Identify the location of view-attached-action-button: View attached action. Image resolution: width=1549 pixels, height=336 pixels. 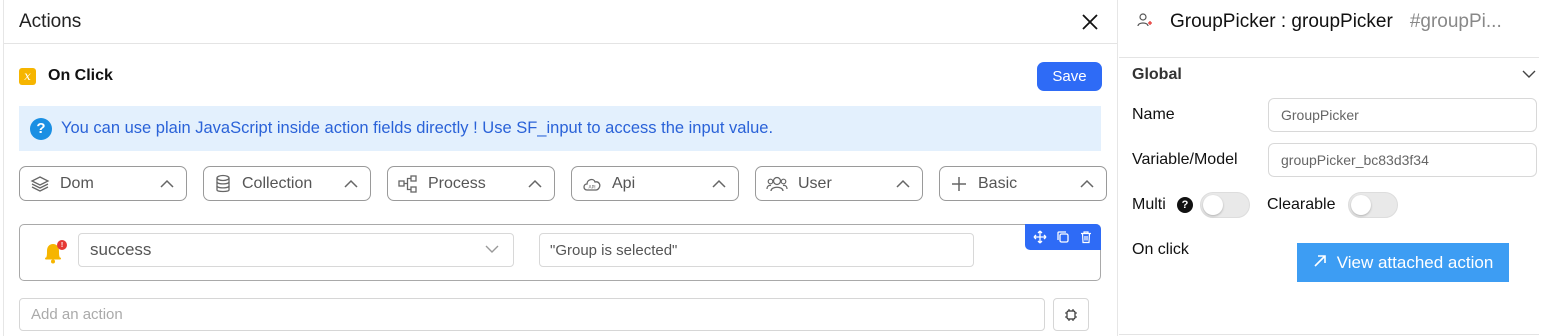
(1403, 262).